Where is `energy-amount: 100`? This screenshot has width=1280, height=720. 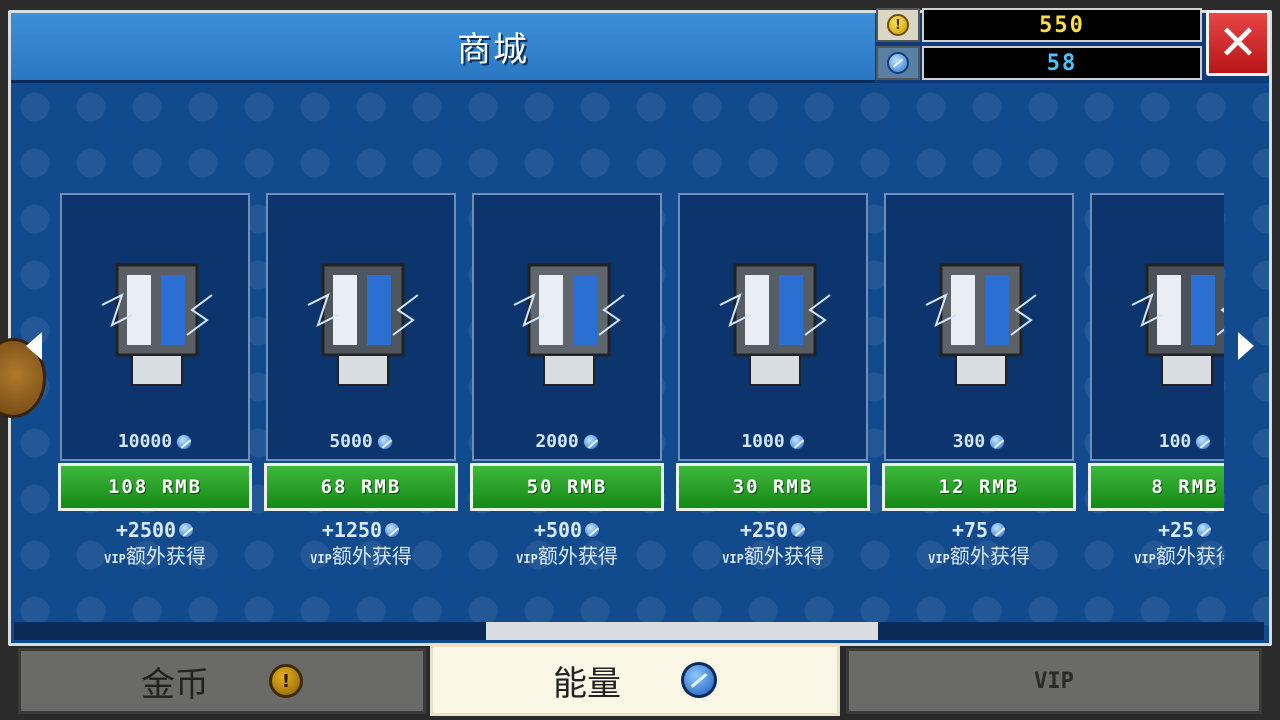
energy-amount: 100 is located at coordinates (1158, 441).